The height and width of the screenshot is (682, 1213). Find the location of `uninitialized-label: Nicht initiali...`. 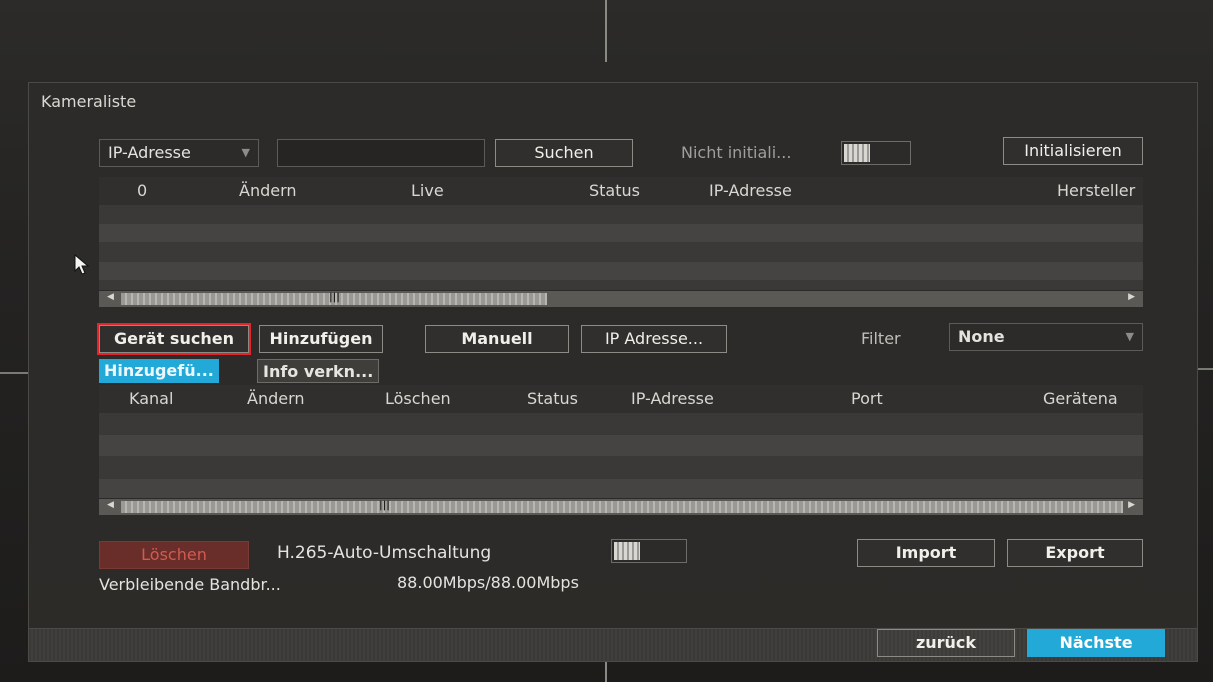

uninitialized-label: Nicht initiali... is located at coordinates (736, 152).